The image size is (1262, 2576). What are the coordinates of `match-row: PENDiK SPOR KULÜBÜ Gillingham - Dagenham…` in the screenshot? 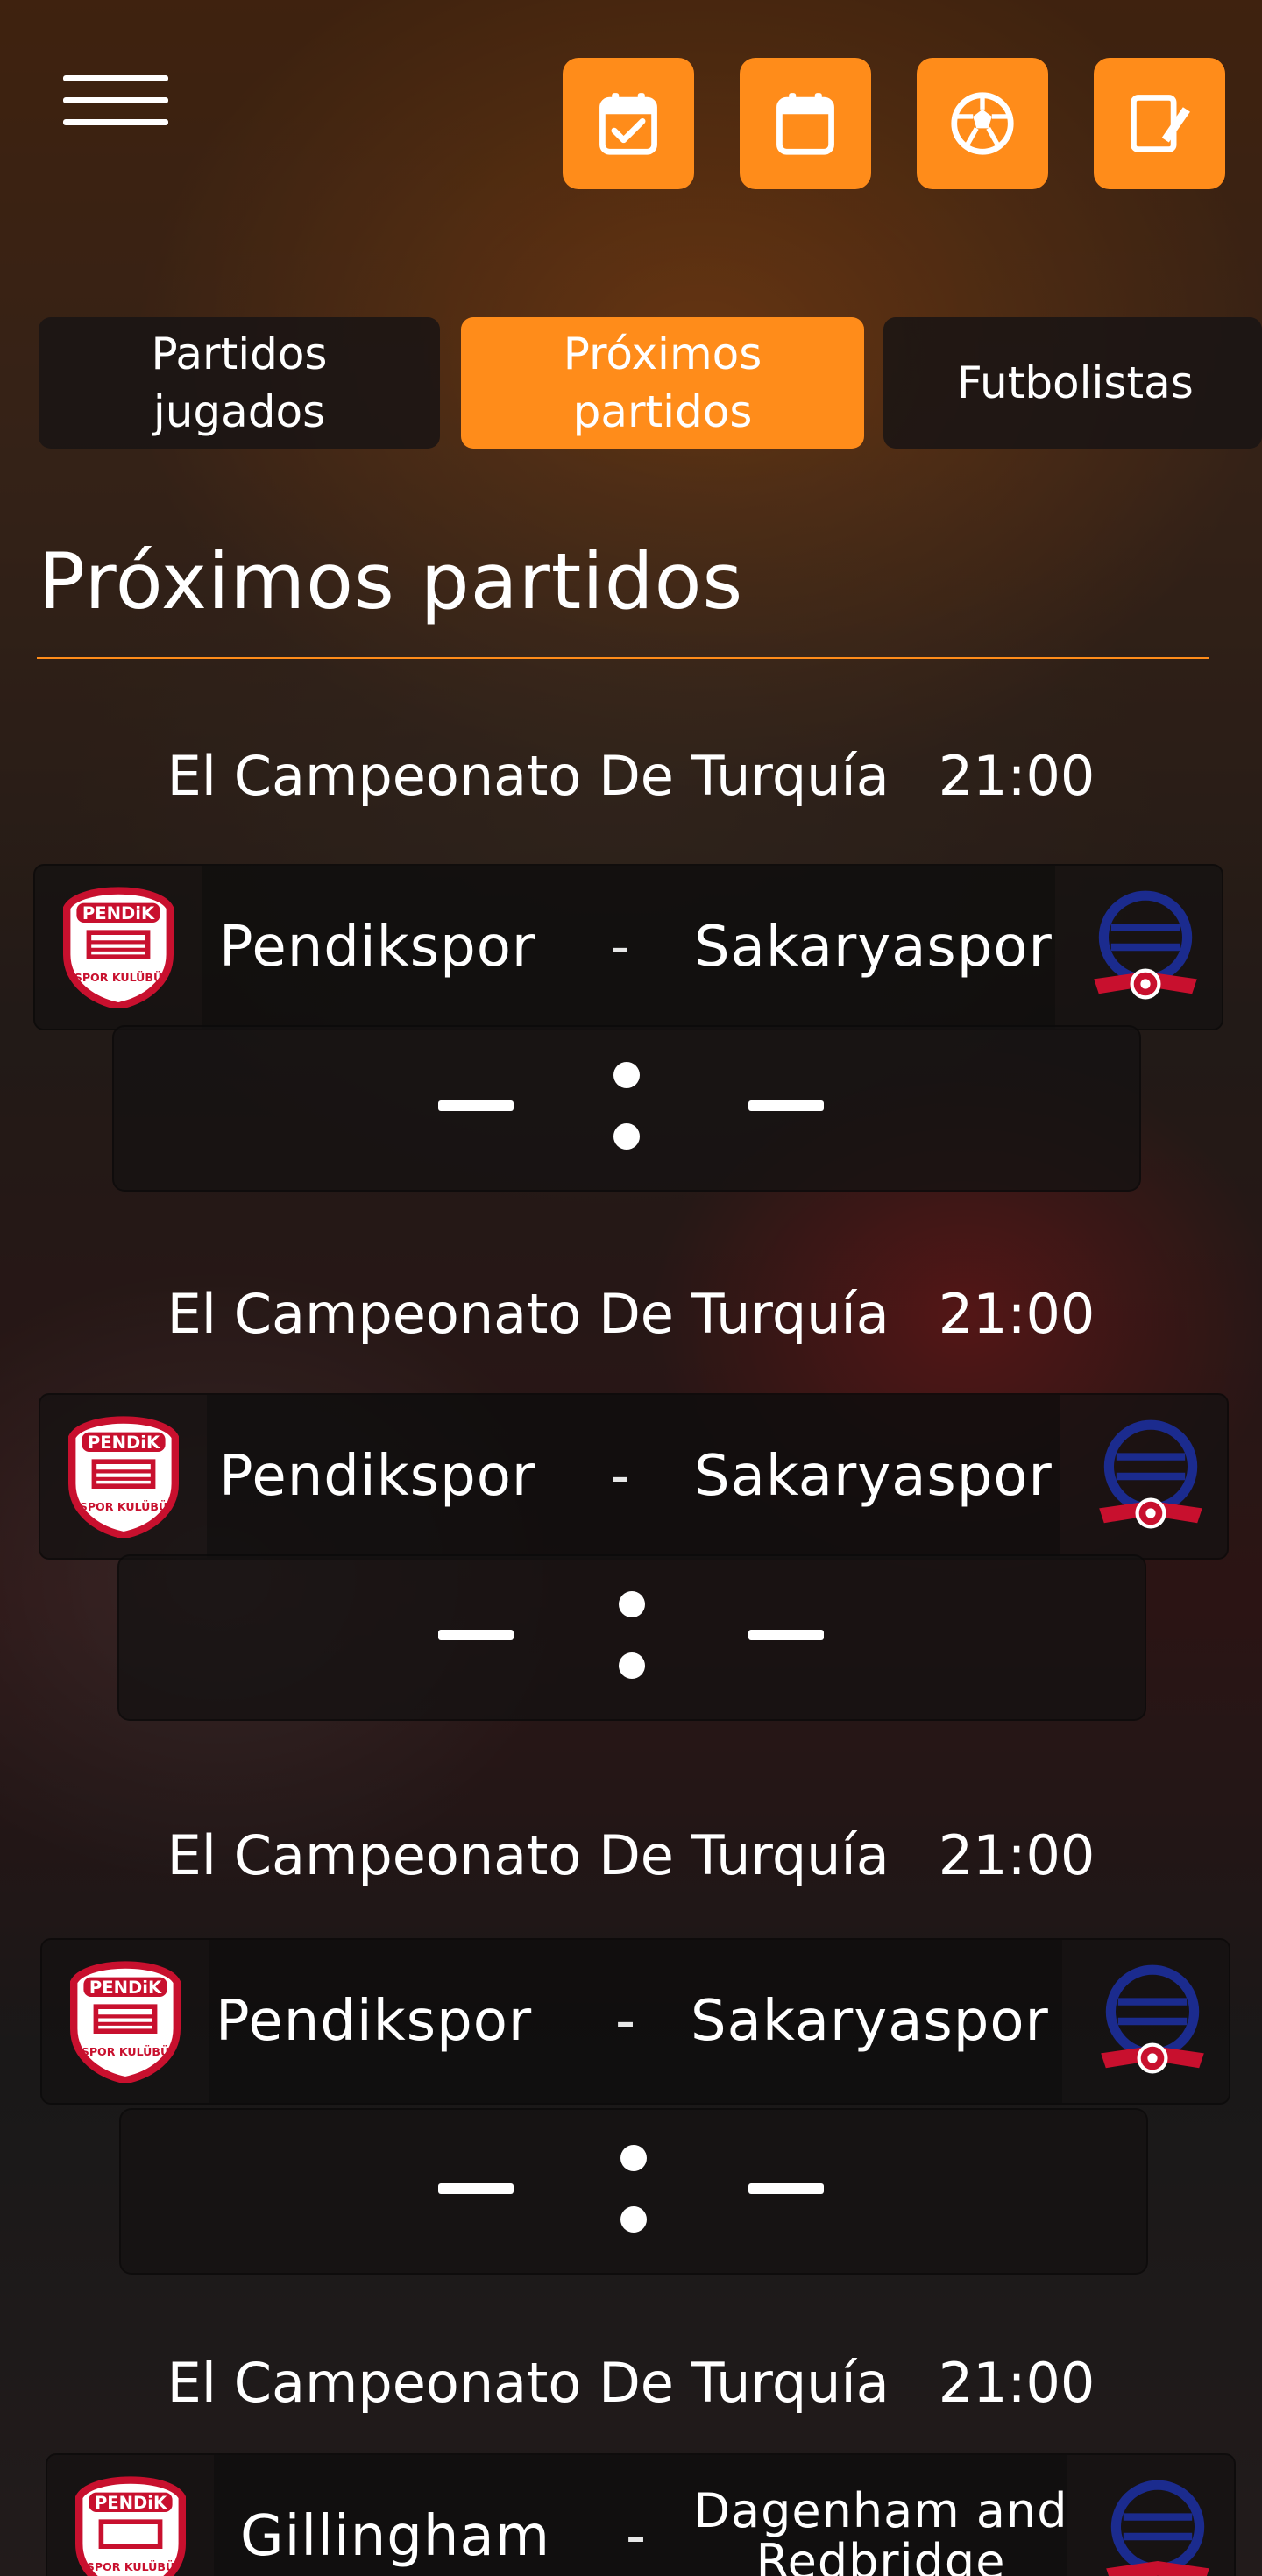 It's located at (641, 2514).